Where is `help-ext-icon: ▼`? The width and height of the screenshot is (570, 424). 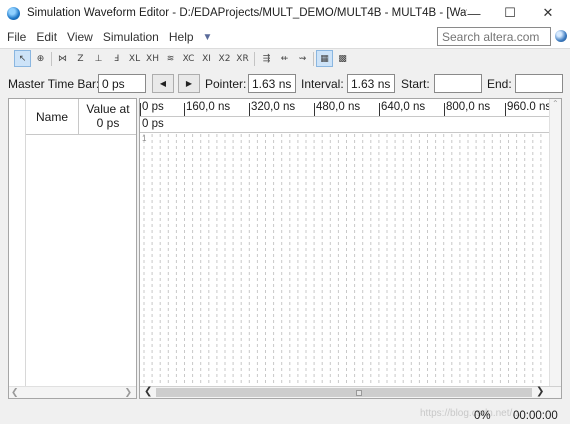
help-ext-icon: ▼ is located at coordinates (208, 37).